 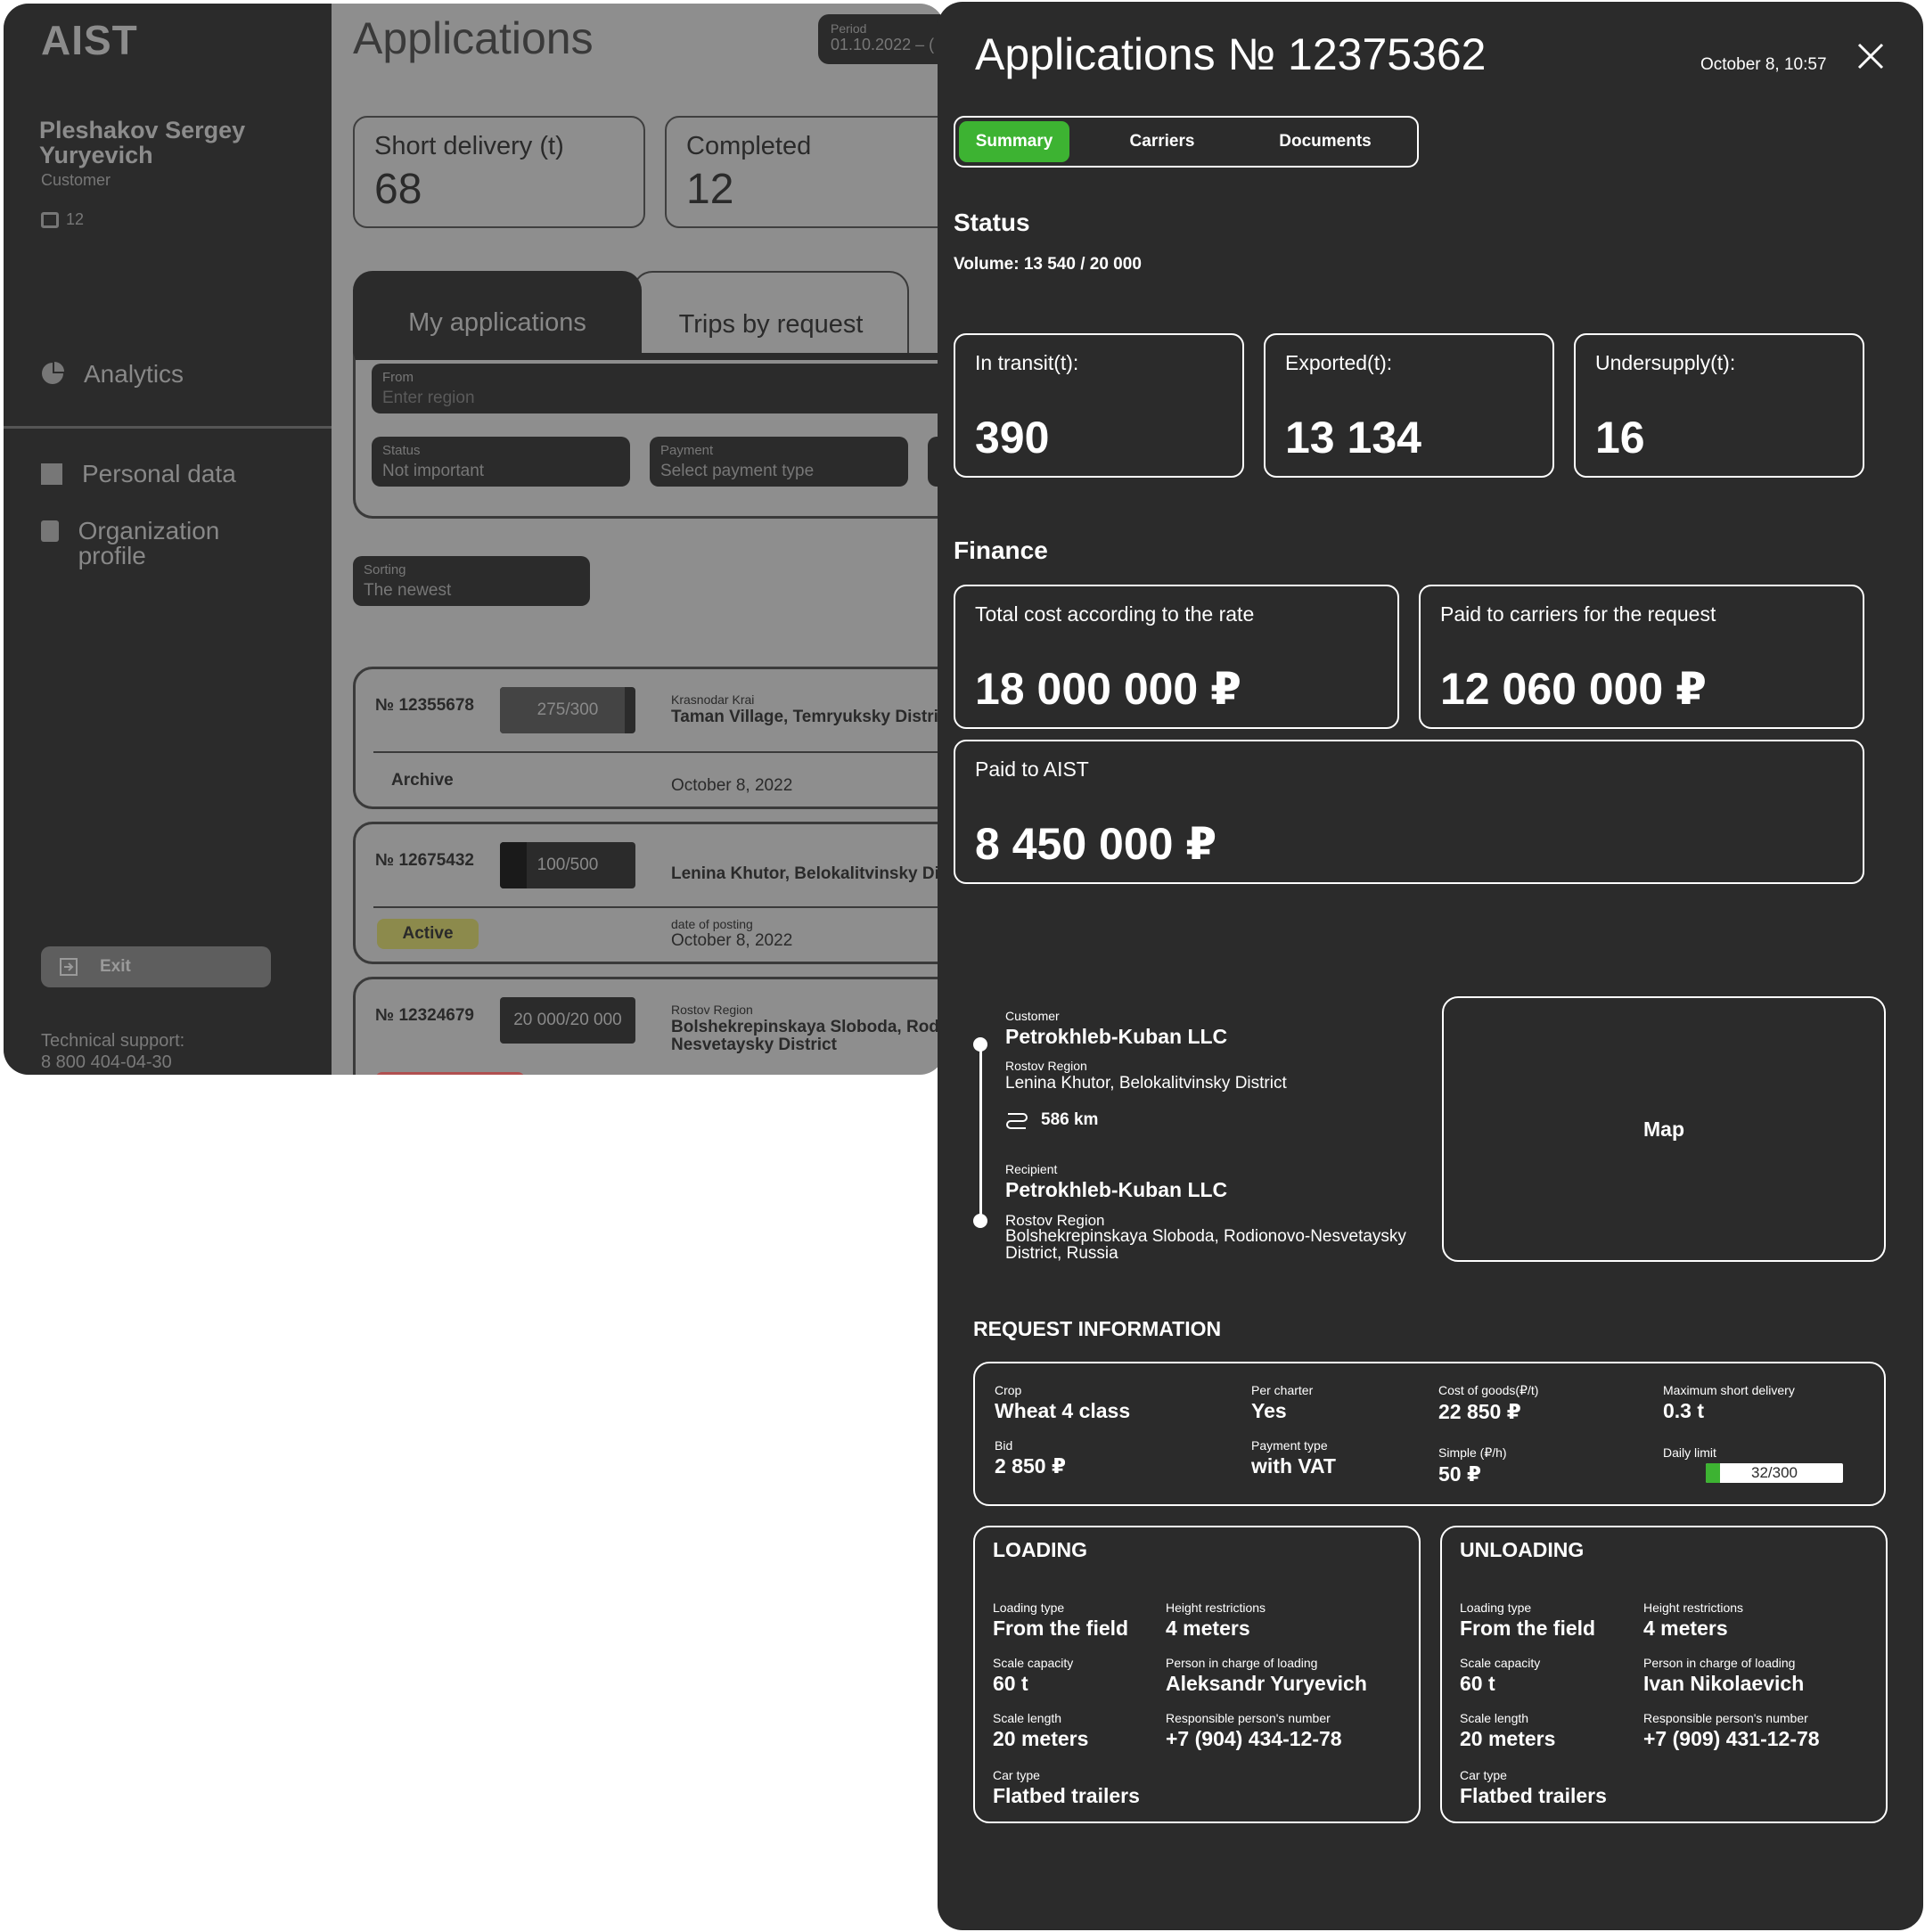 What do you see at coordinates (712, 1010) in the screenshot?
I see `region: Rostov Region` at bounding box center [712, 1010].